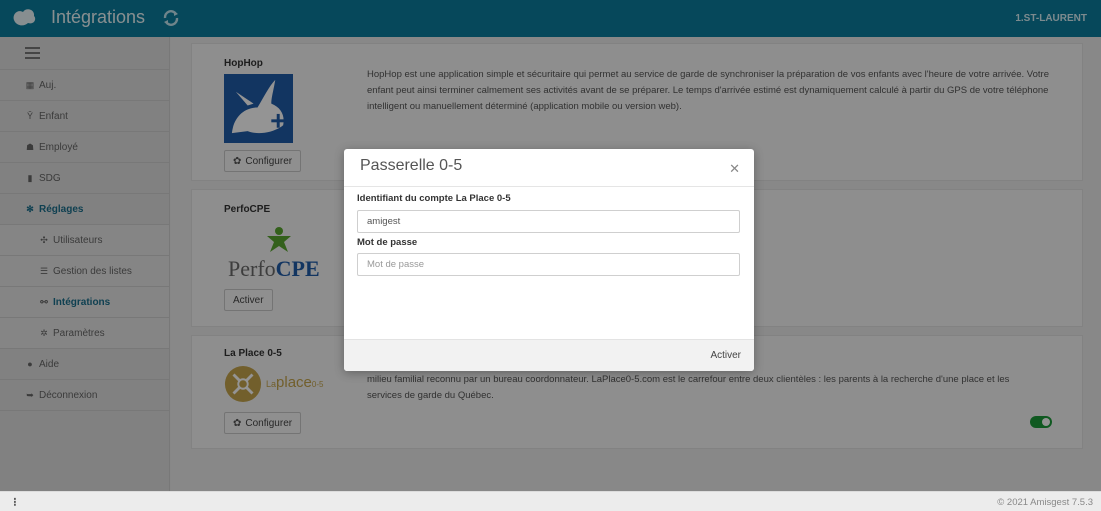 The width and height of the screenshot is (1101, 511). I want to click on account-id-label: Identifiant du compte La Place 0-5, so click(434, 198).